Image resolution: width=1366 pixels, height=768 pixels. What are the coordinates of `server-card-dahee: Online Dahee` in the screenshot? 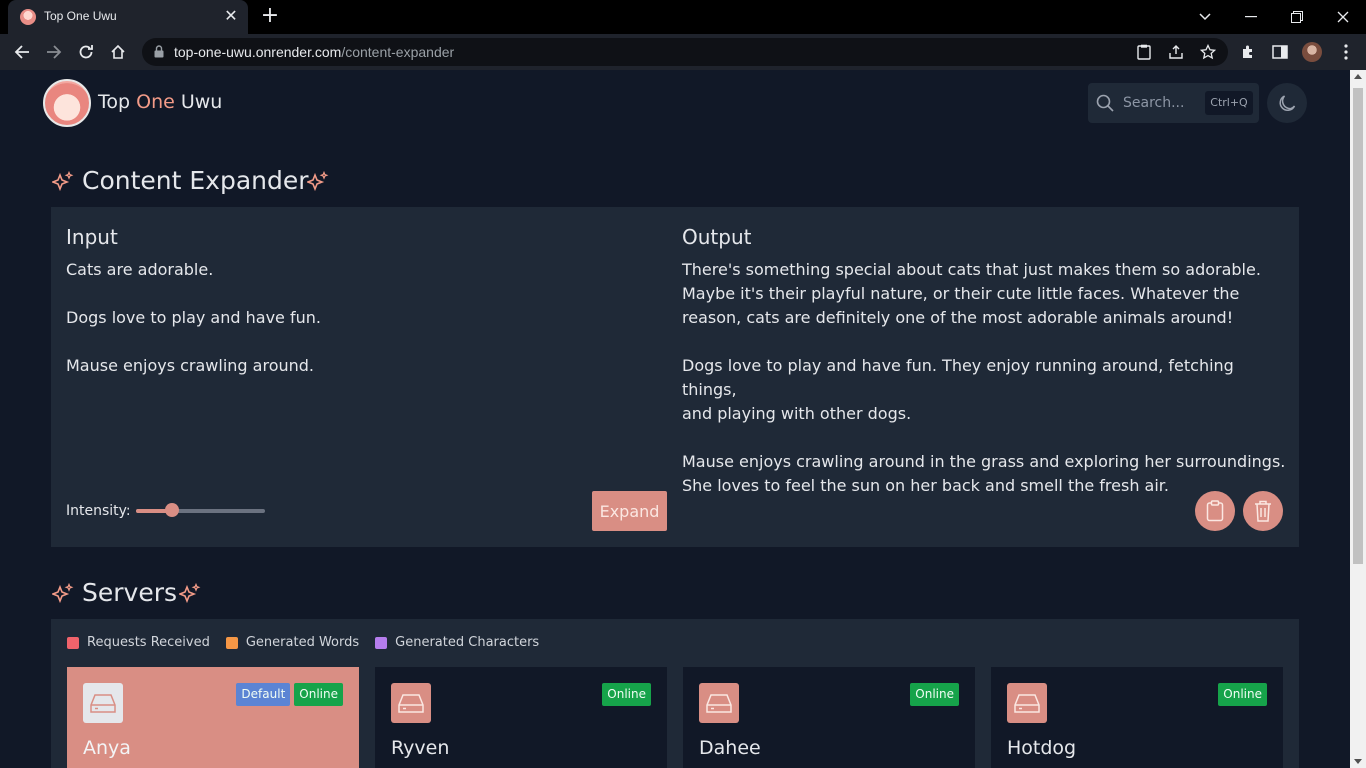 It's located at (829, 717).